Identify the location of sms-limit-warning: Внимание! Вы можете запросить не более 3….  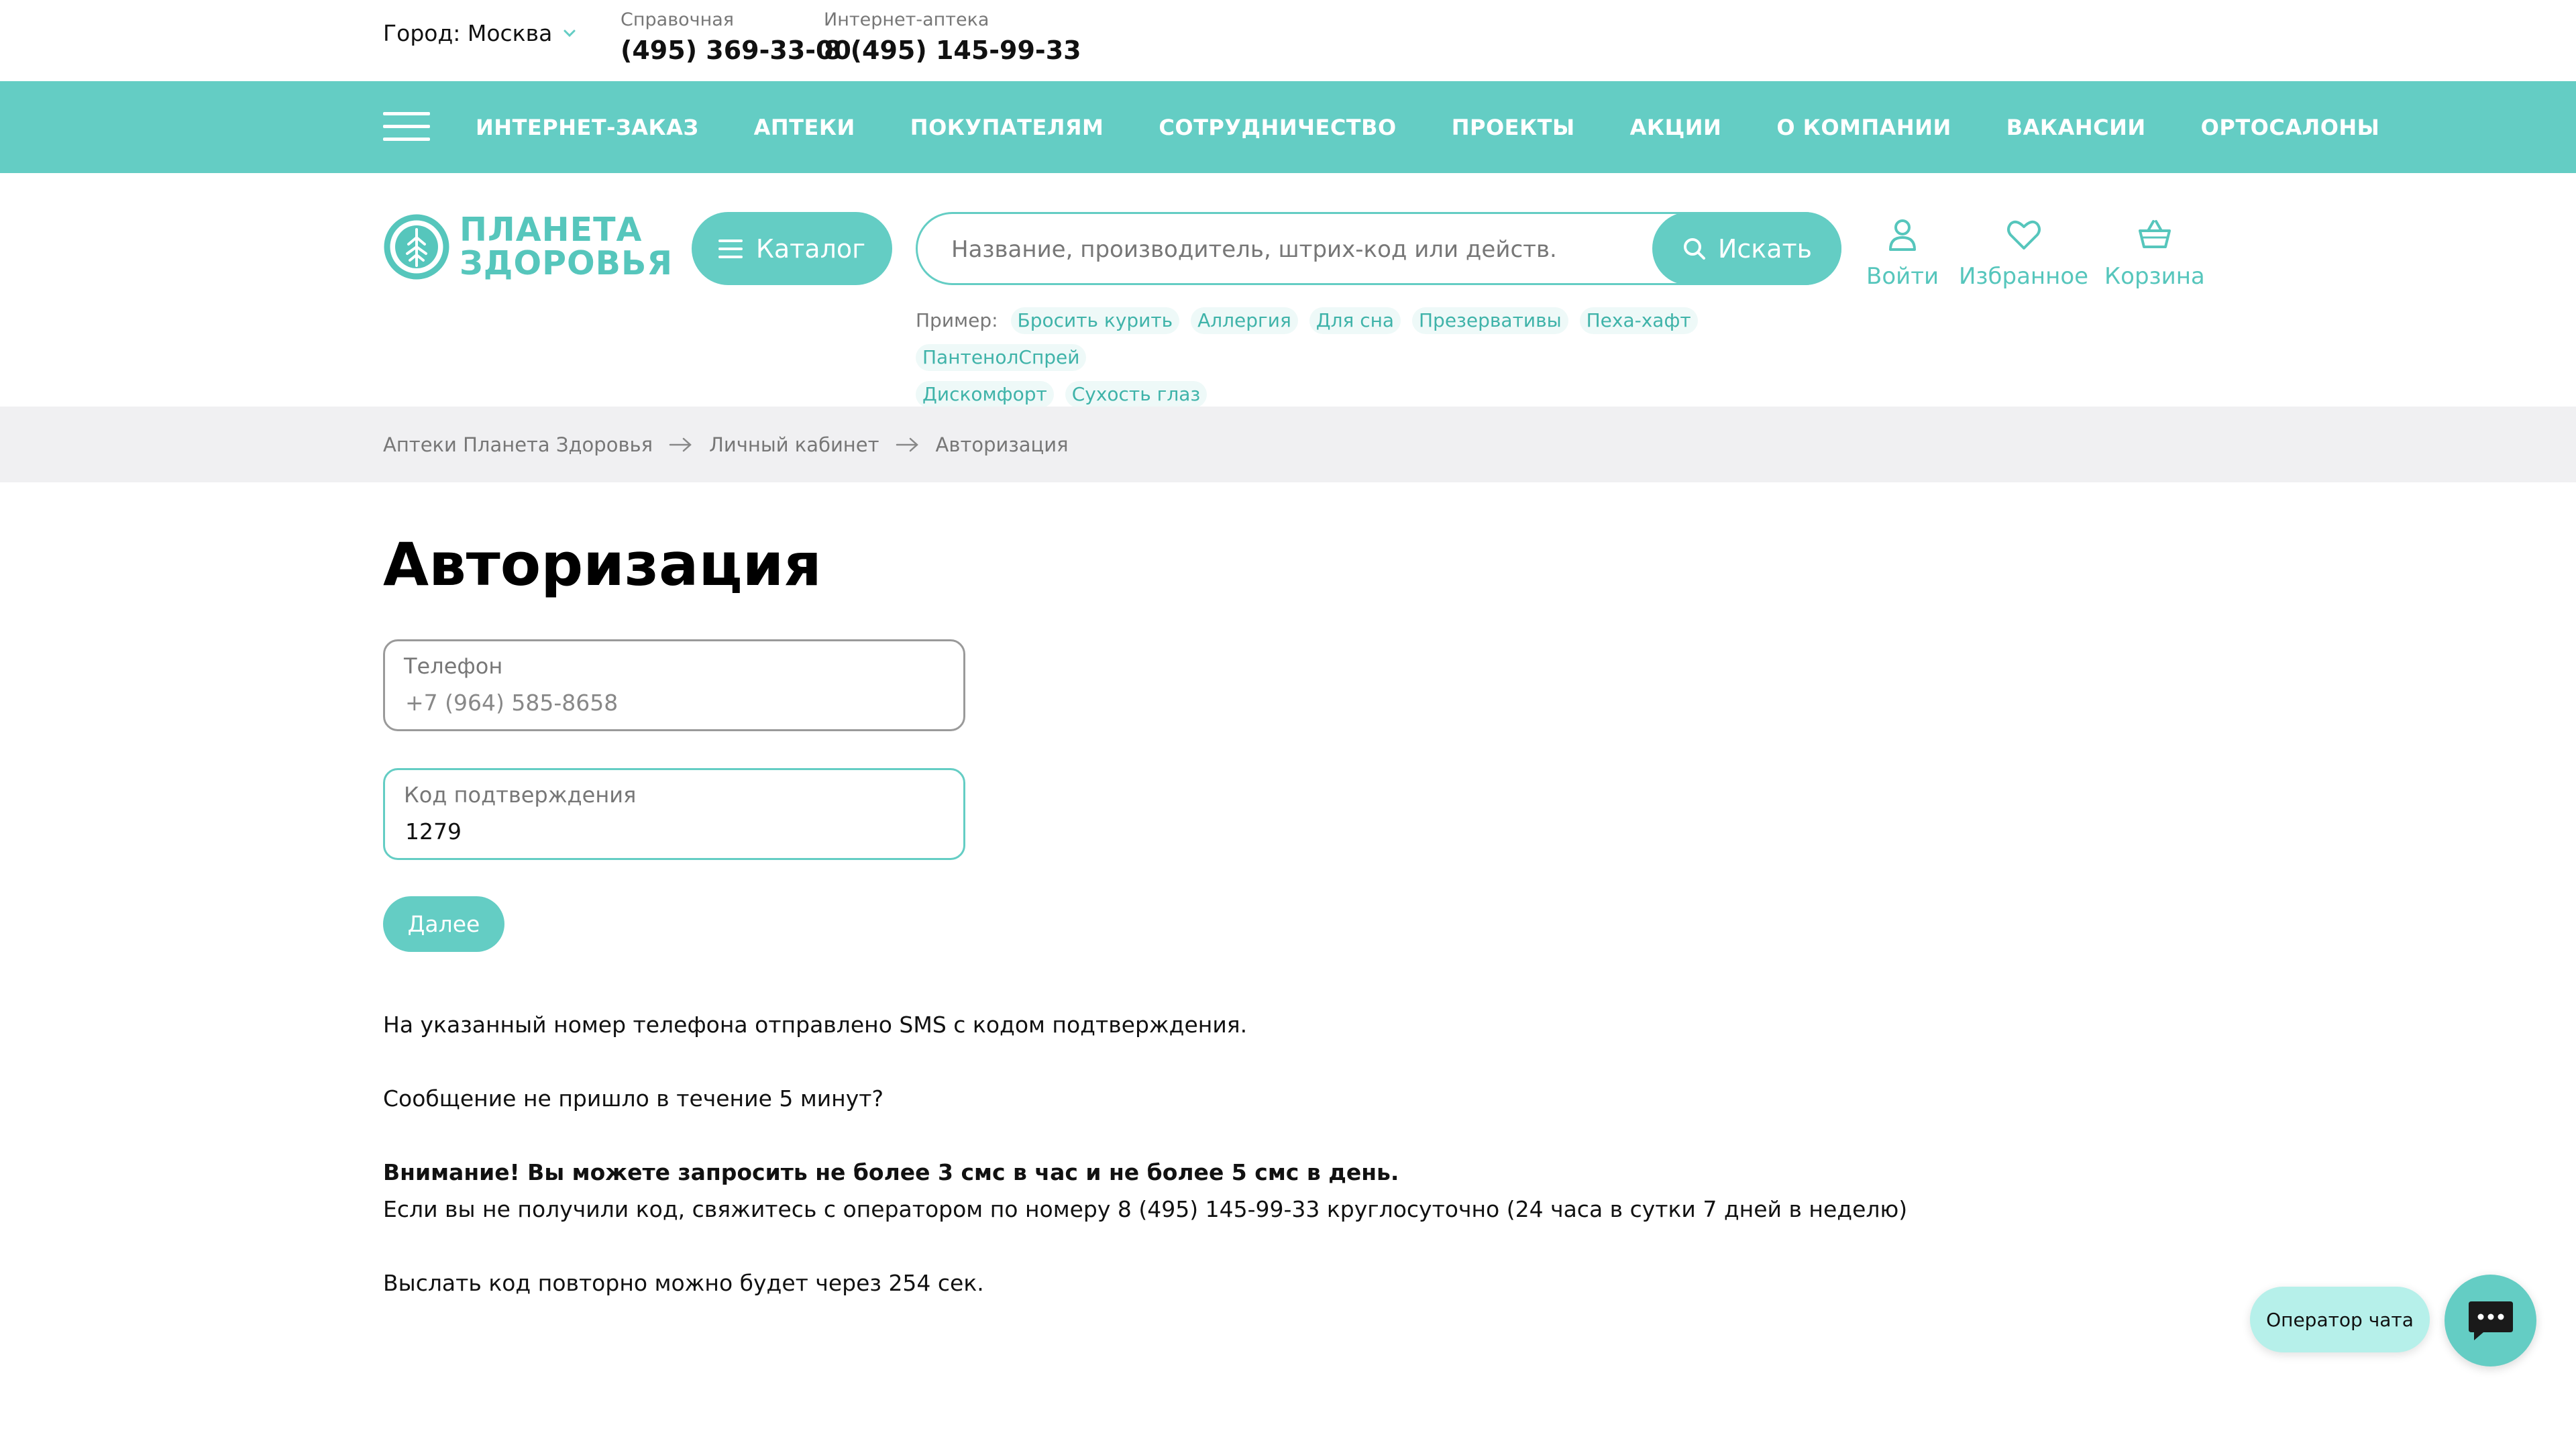
(891, 1172).